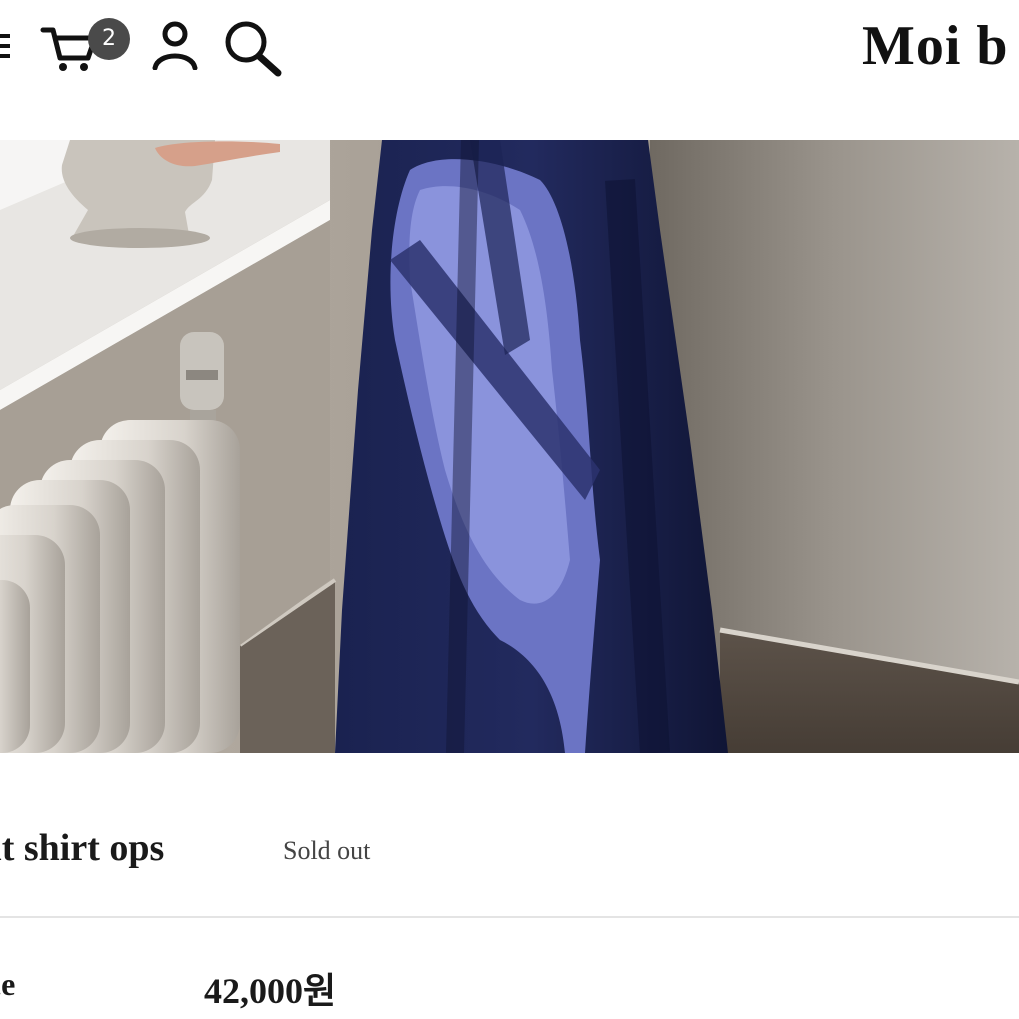 The height and width of the screenshot is (1019, 1019). I want to click on price-value: 42,000원, so click(270, 991).